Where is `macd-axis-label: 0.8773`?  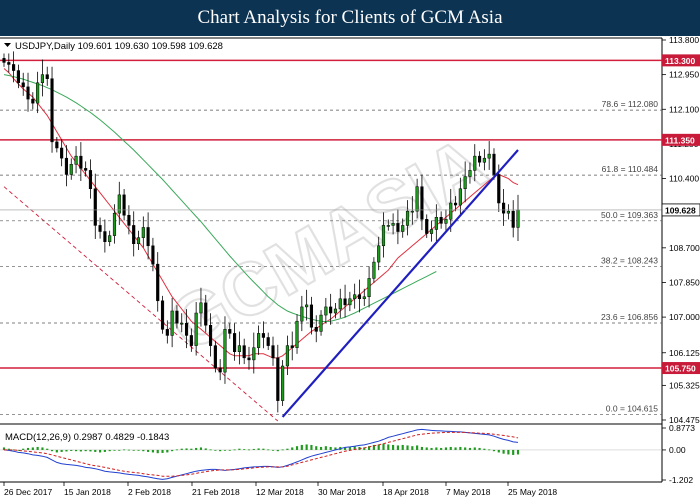
macd-axis-label: 0.8773 is located at coordinates (682, 428).